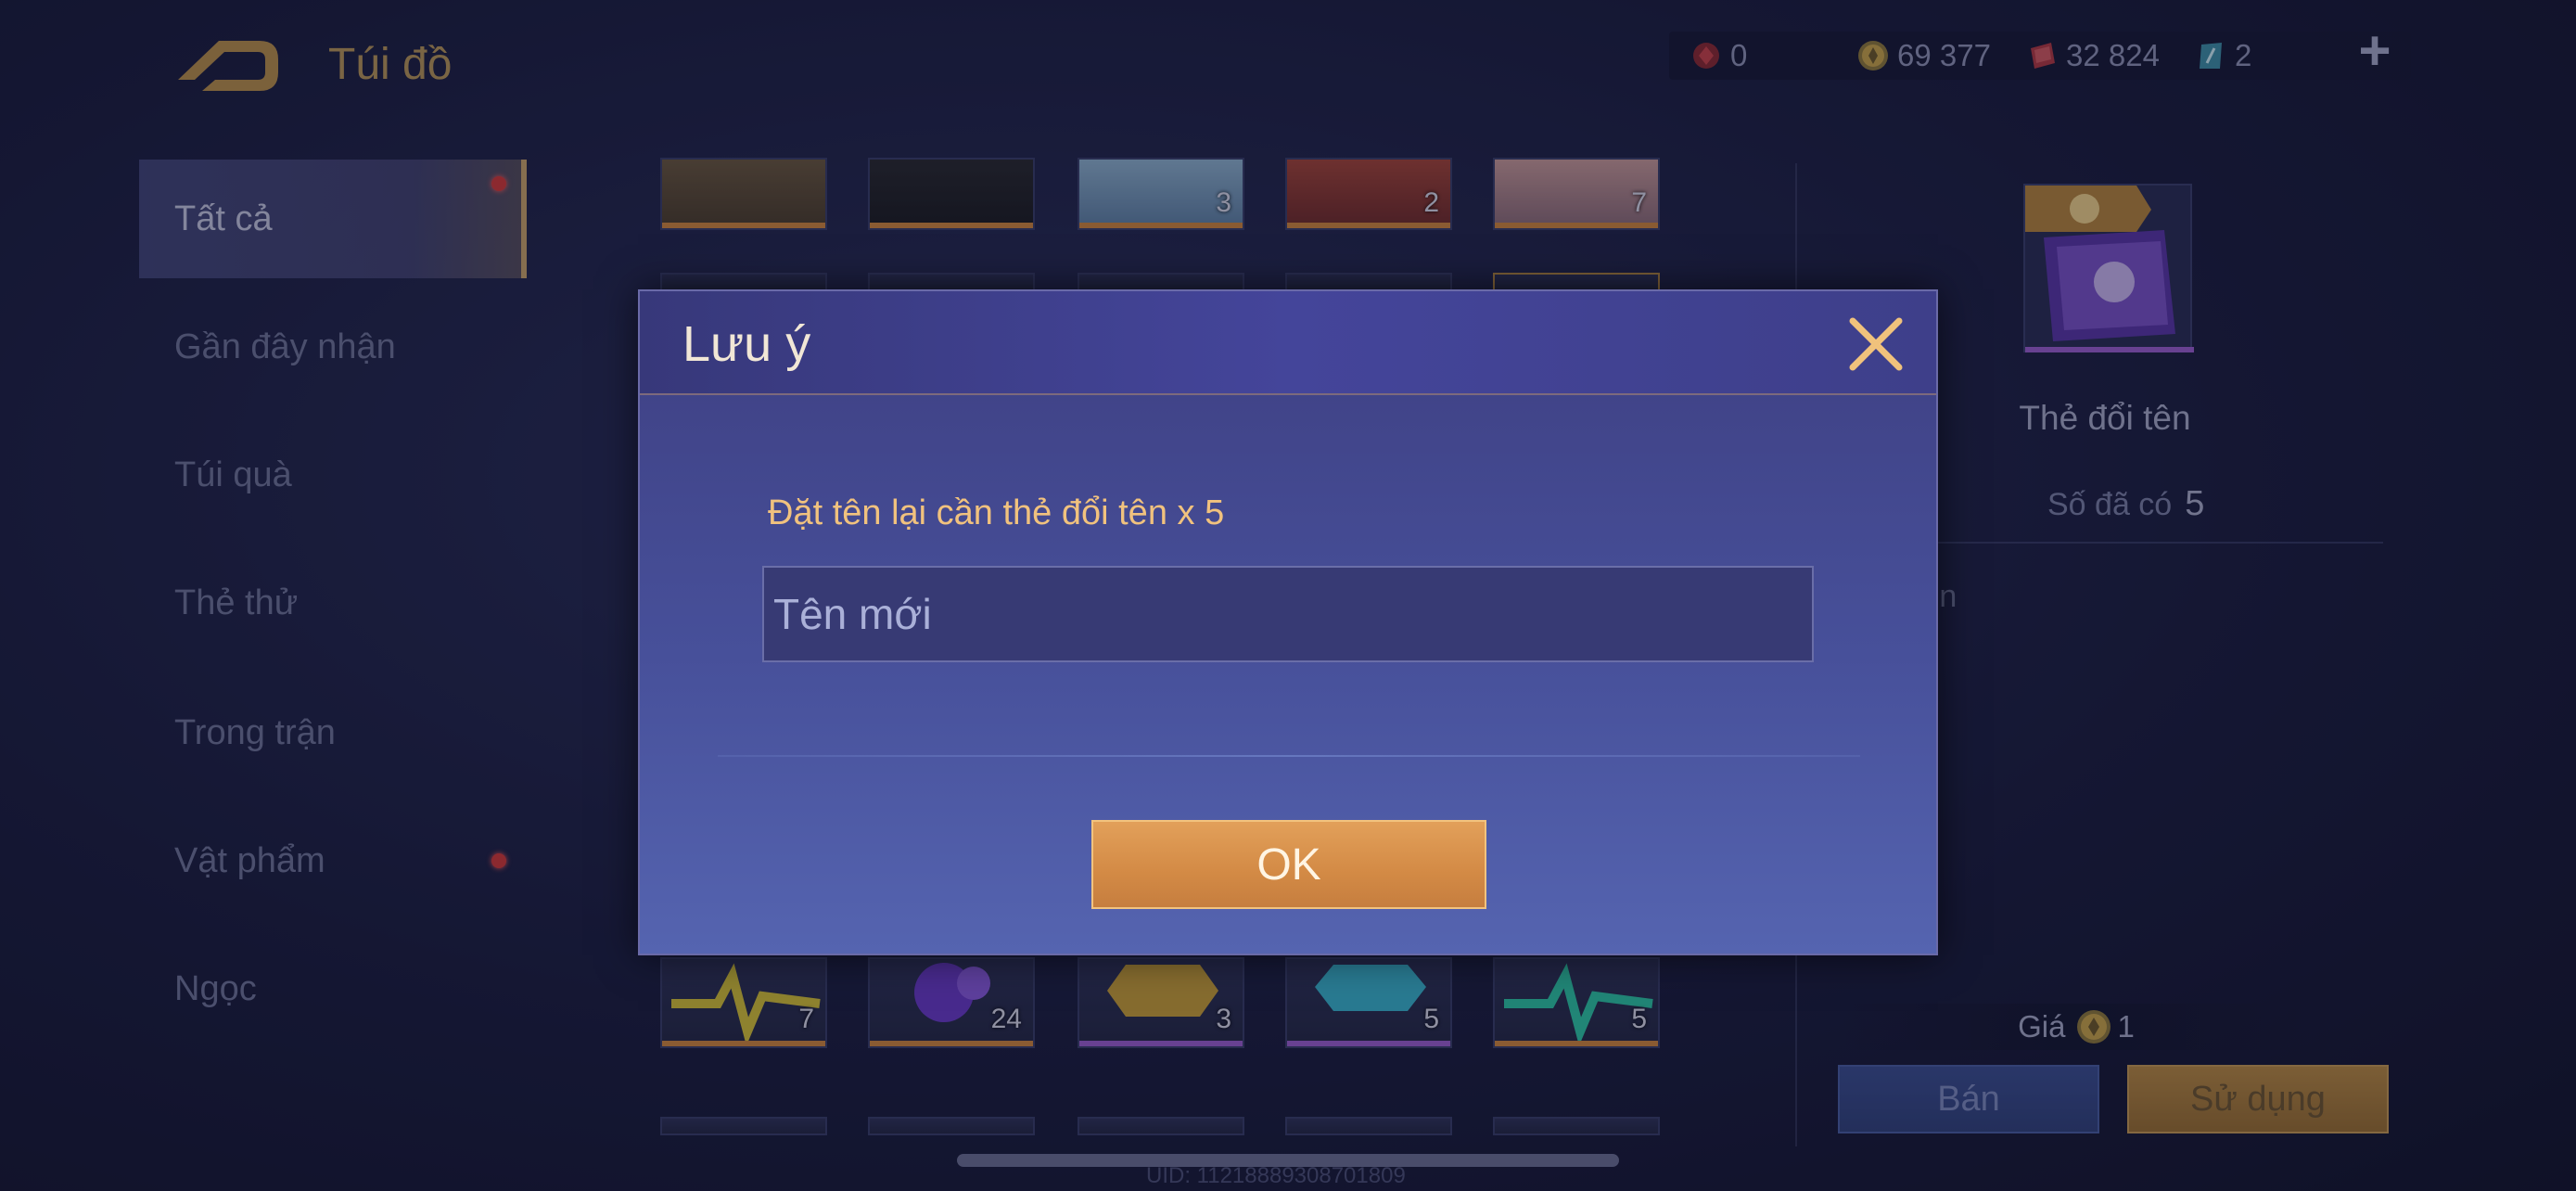 This screenshot has height=1191, width=2576. What do you see at coordinates (746, 344) in the screenshot?
I see `dialog-title: Lưu ý` at bounding box center [746, 344].